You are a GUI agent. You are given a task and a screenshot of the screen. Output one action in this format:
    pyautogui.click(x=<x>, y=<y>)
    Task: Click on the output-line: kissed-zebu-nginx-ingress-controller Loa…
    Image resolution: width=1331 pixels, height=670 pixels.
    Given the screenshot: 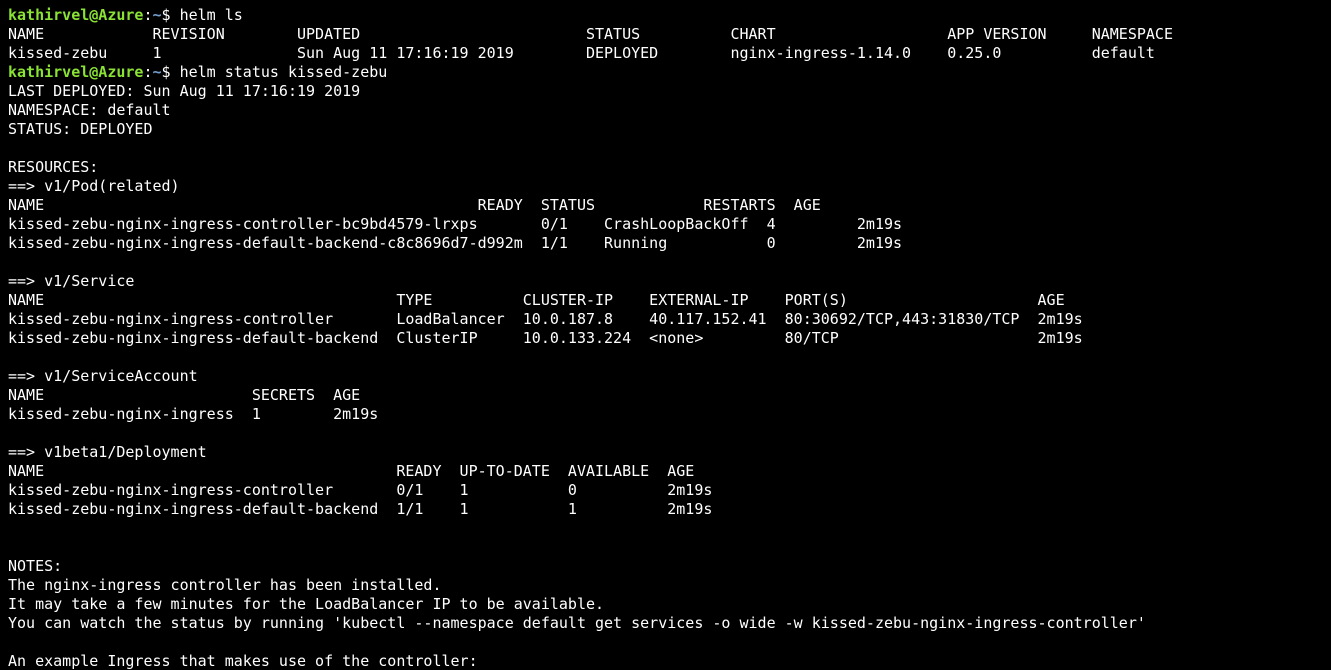 What is the action you would take?
    pyautogui.click(x=545, y=319)
    